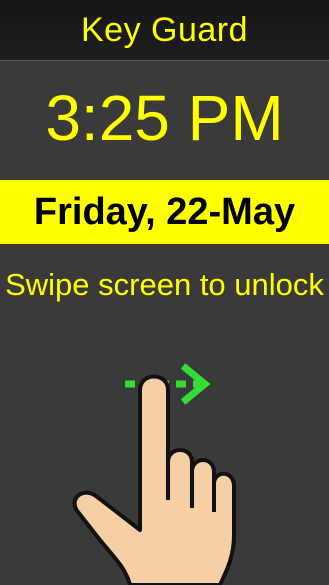 The width and height of the screenshot is (329, 585). What do you see at coordinates (164, 284) in the screenshot?
I see `swipe-instruction: Swipe screen to unlock` at bounding box center [164, 284].